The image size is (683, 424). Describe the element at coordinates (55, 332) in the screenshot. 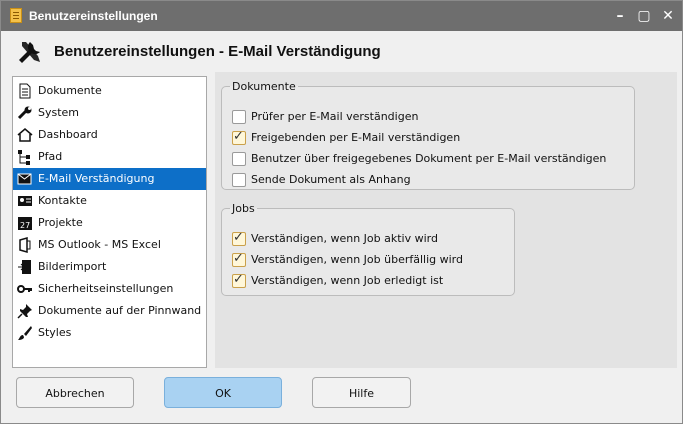

I see `sidebar-item-label: Styles` at that location.